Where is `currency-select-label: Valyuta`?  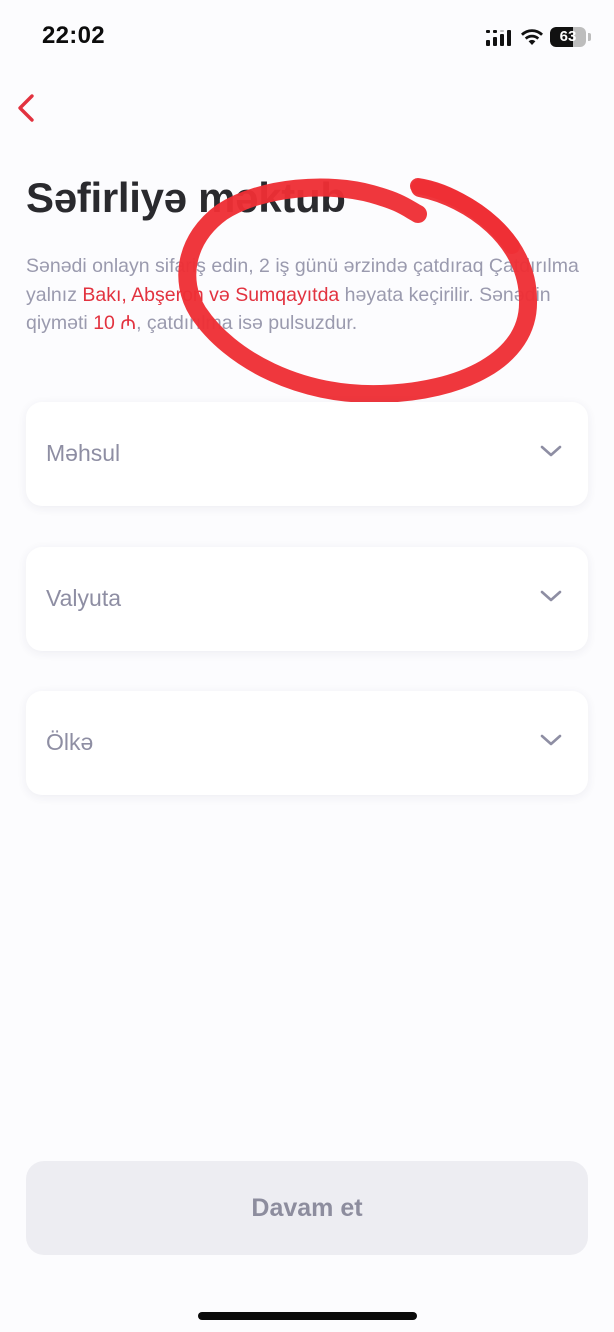
currency-select-label: Valyuta is located at coordinates (84, 598).